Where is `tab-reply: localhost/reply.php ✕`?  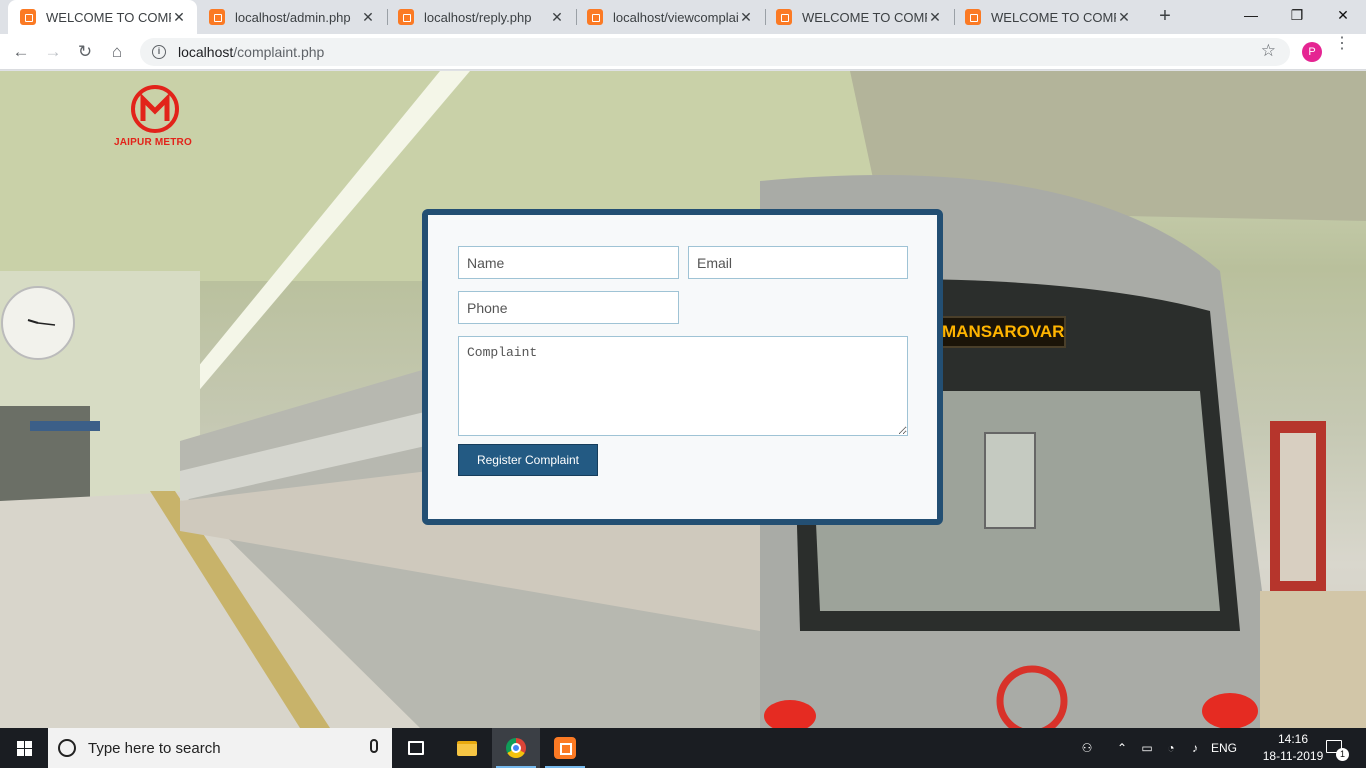 tab-reply: localhost/reply.php ✕ is located at coordinates (480, 17).